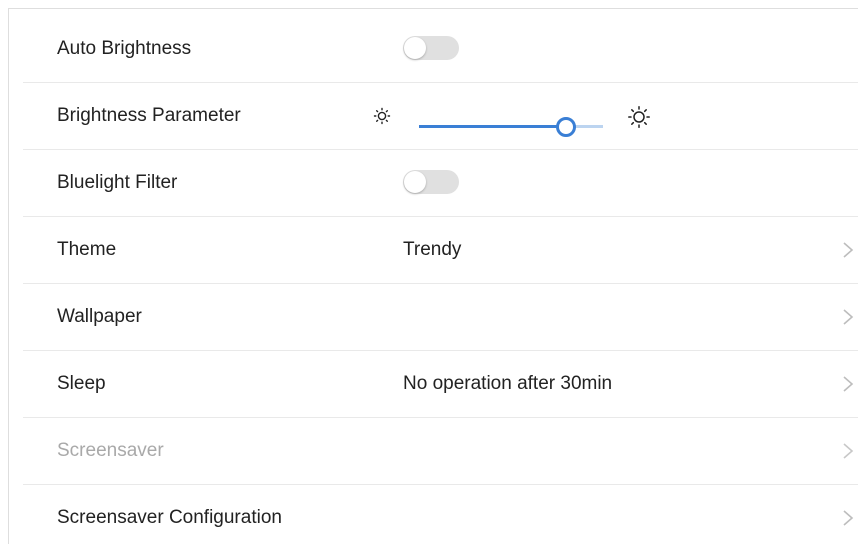 This screenshot has height=552, width=858. I want to click on bluelight-filter-label: Bluelight Filter, so click(117, 182).